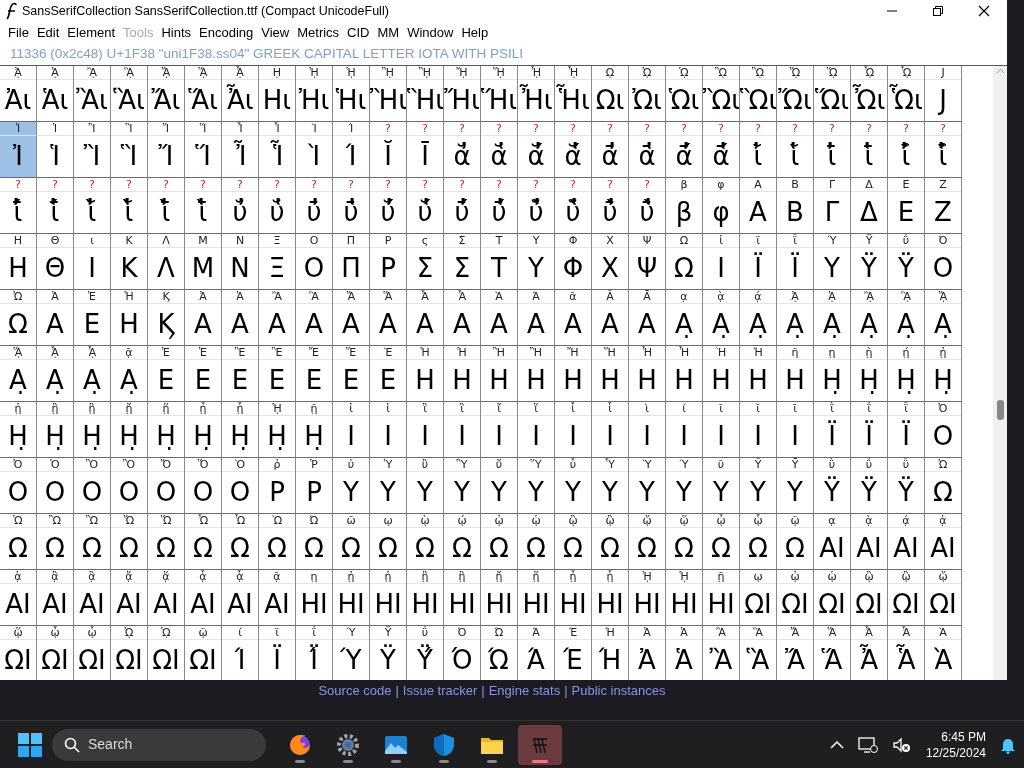 This screenshot has height=768, width=1024. I want to click on glyph-cell: Ὣ Ω, so click(92, 542).